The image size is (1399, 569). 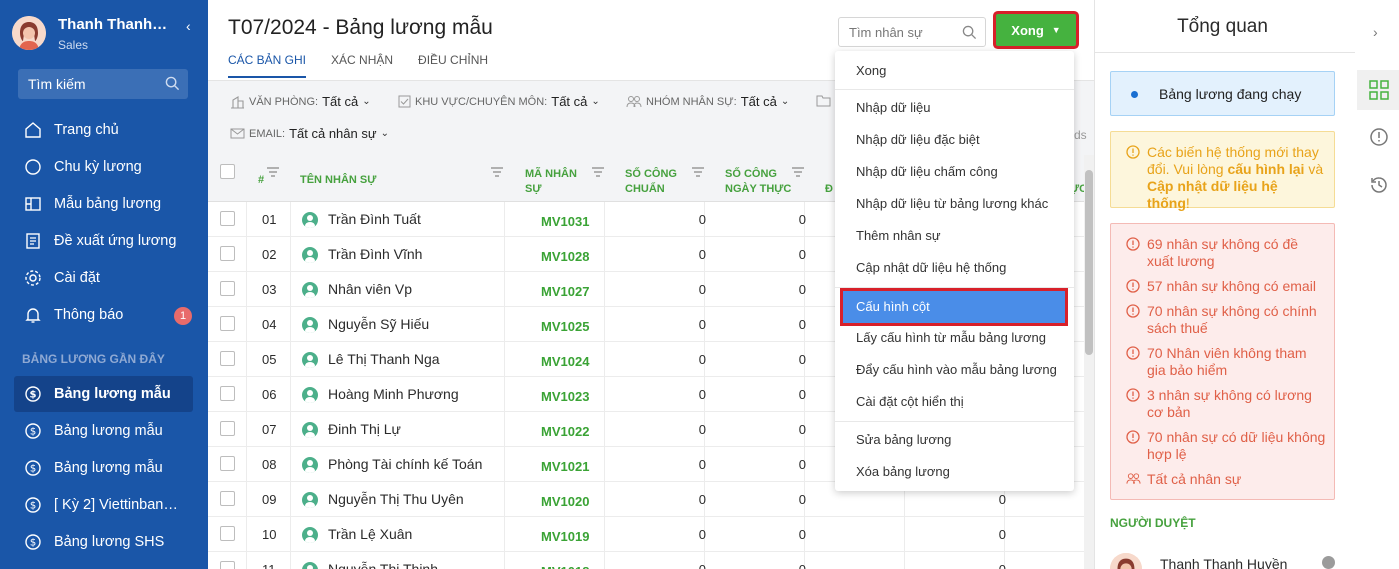 I want to click on reconfigure-link: cấu hình lại, so click(x=1265, y=169).